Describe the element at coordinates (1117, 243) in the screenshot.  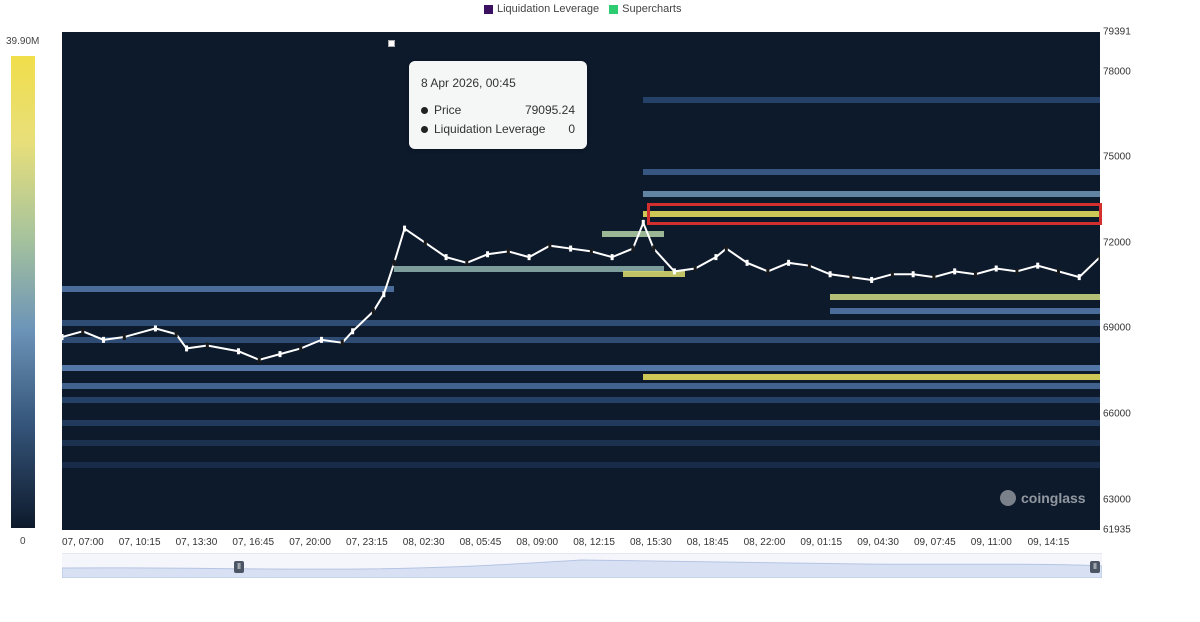
I see `y-tick-label: 72000` at that location.